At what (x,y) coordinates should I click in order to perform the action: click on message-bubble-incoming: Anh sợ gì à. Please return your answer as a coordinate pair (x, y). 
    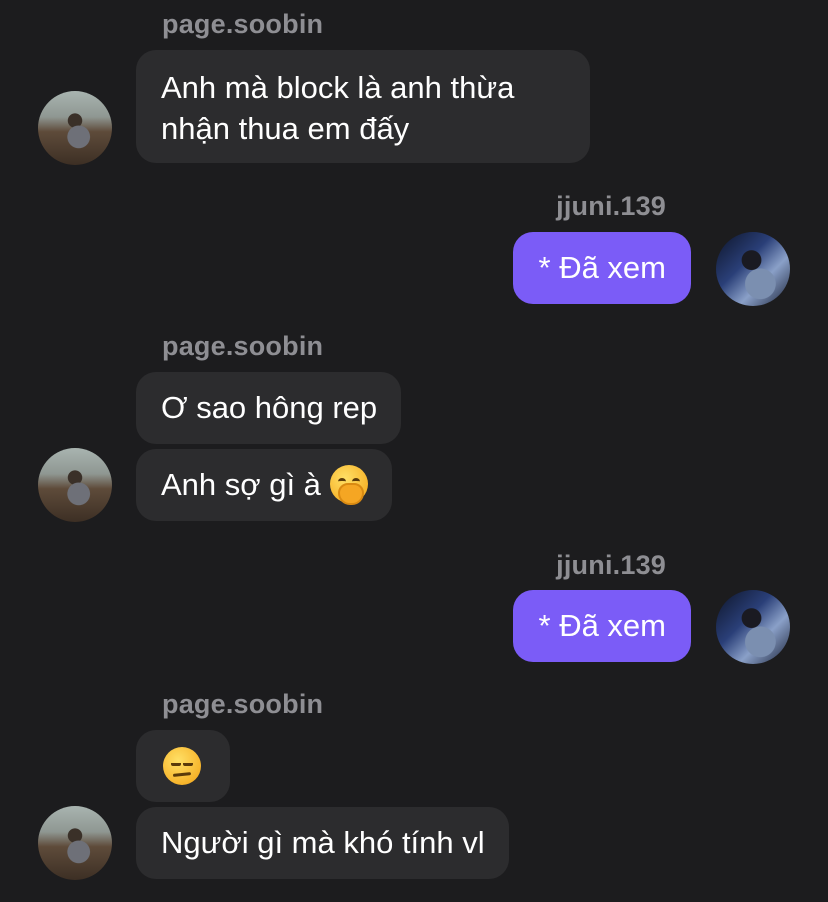
    Looking at the image, I should click on (264, 485).